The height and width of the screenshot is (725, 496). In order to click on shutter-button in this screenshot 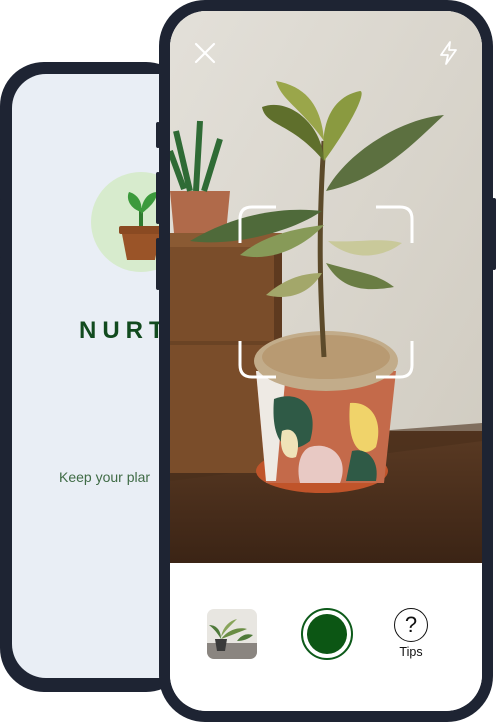, I will do `click(327, 634)`.